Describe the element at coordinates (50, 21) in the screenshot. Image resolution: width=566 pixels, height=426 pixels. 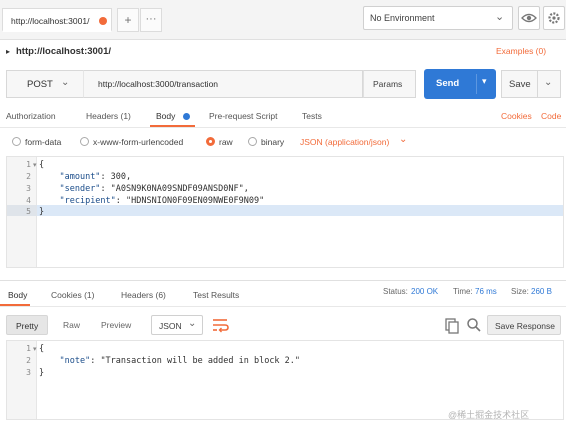
I see `request-tab-label: http://localhost:3001/` at that location.